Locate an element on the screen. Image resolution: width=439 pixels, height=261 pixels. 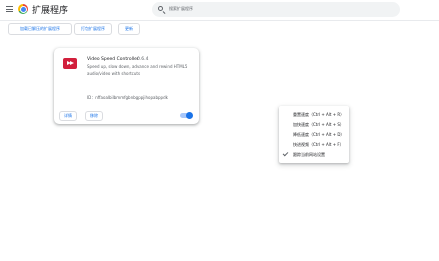
pack-extension-button: 打包扩展程序 is located at coordinates (93, 29).